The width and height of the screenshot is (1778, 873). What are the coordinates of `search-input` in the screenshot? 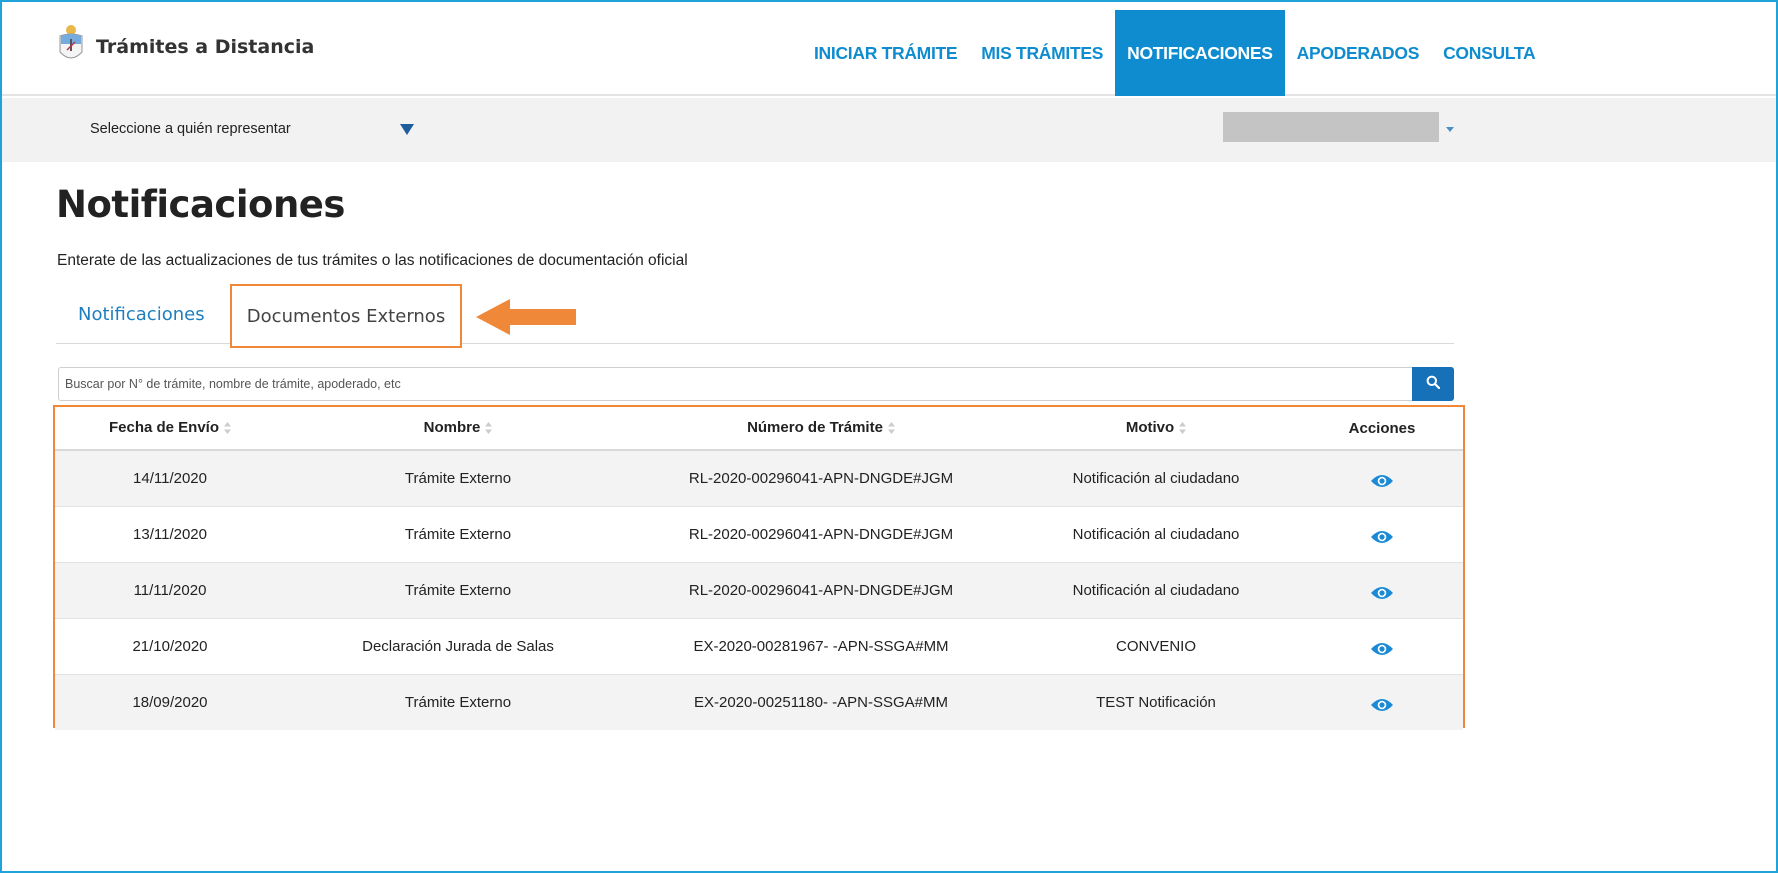 It's located at (736, 384).